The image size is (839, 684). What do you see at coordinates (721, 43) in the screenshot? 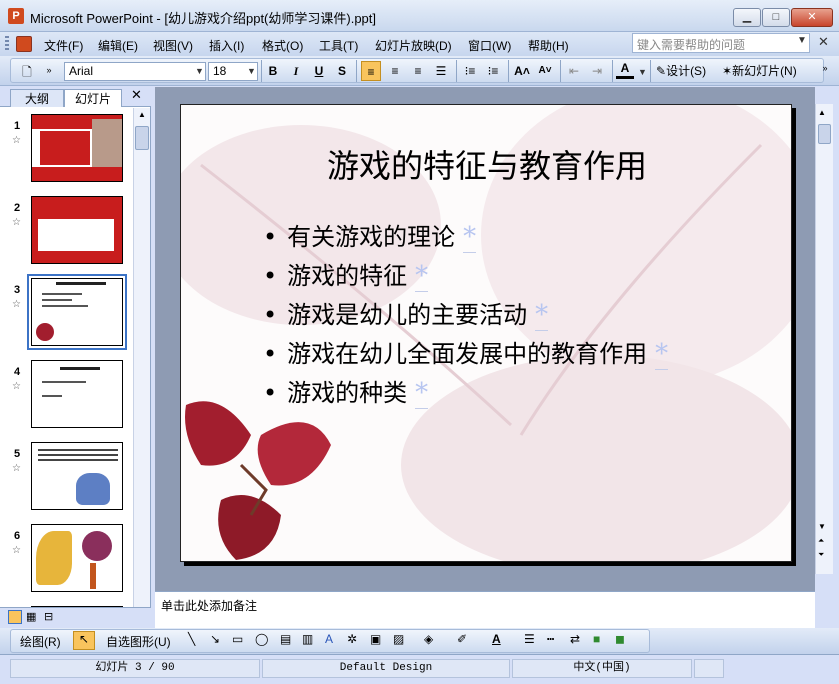
I see `help-search-input: 键入需要帮助的问题` at bounding box center [721, 43].